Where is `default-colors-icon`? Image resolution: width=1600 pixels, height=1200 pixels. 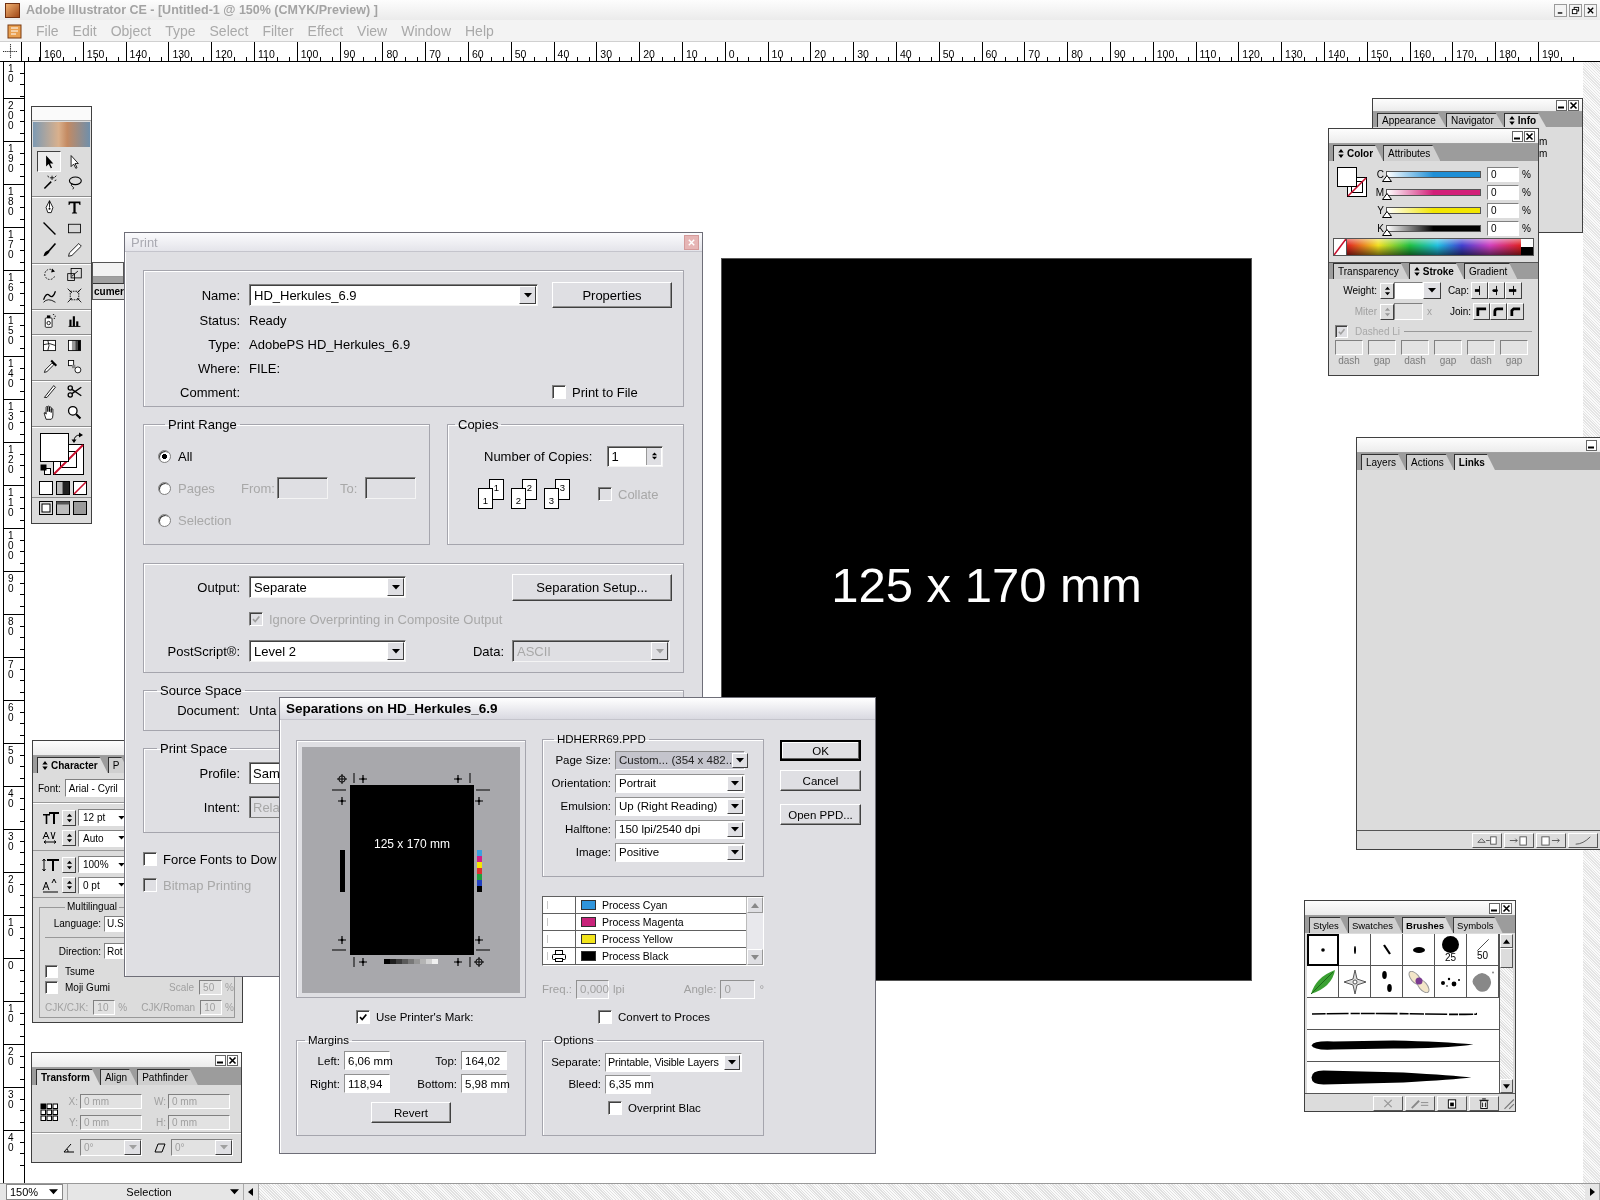
default-colors-icon is located at coordinates (45, 469).